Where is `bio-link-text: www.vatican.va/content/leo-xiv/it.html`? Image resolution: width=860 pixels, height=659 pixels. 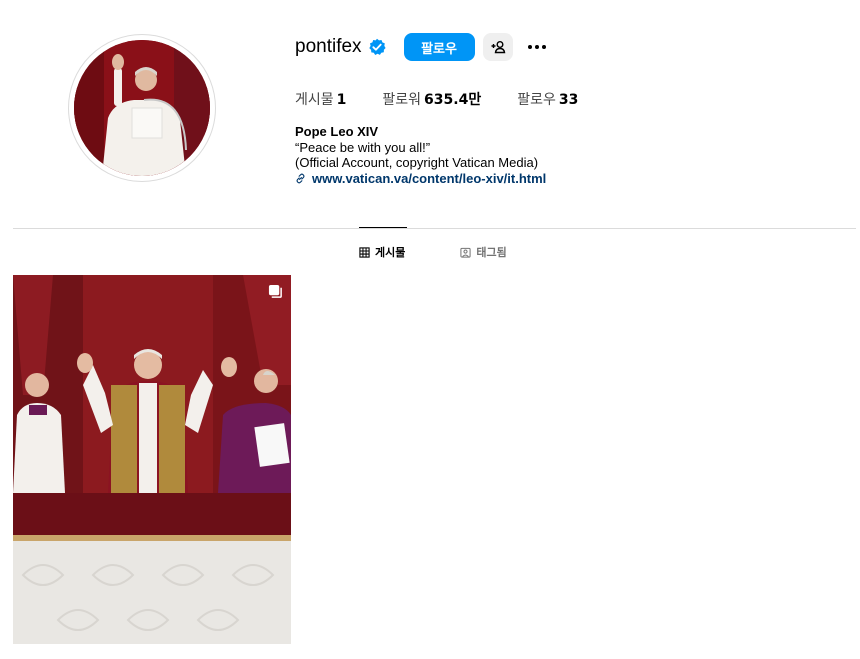
bio-link-text: www.vatican.va/content/leo-xiv/it.html is located at coordinates (429, 178).